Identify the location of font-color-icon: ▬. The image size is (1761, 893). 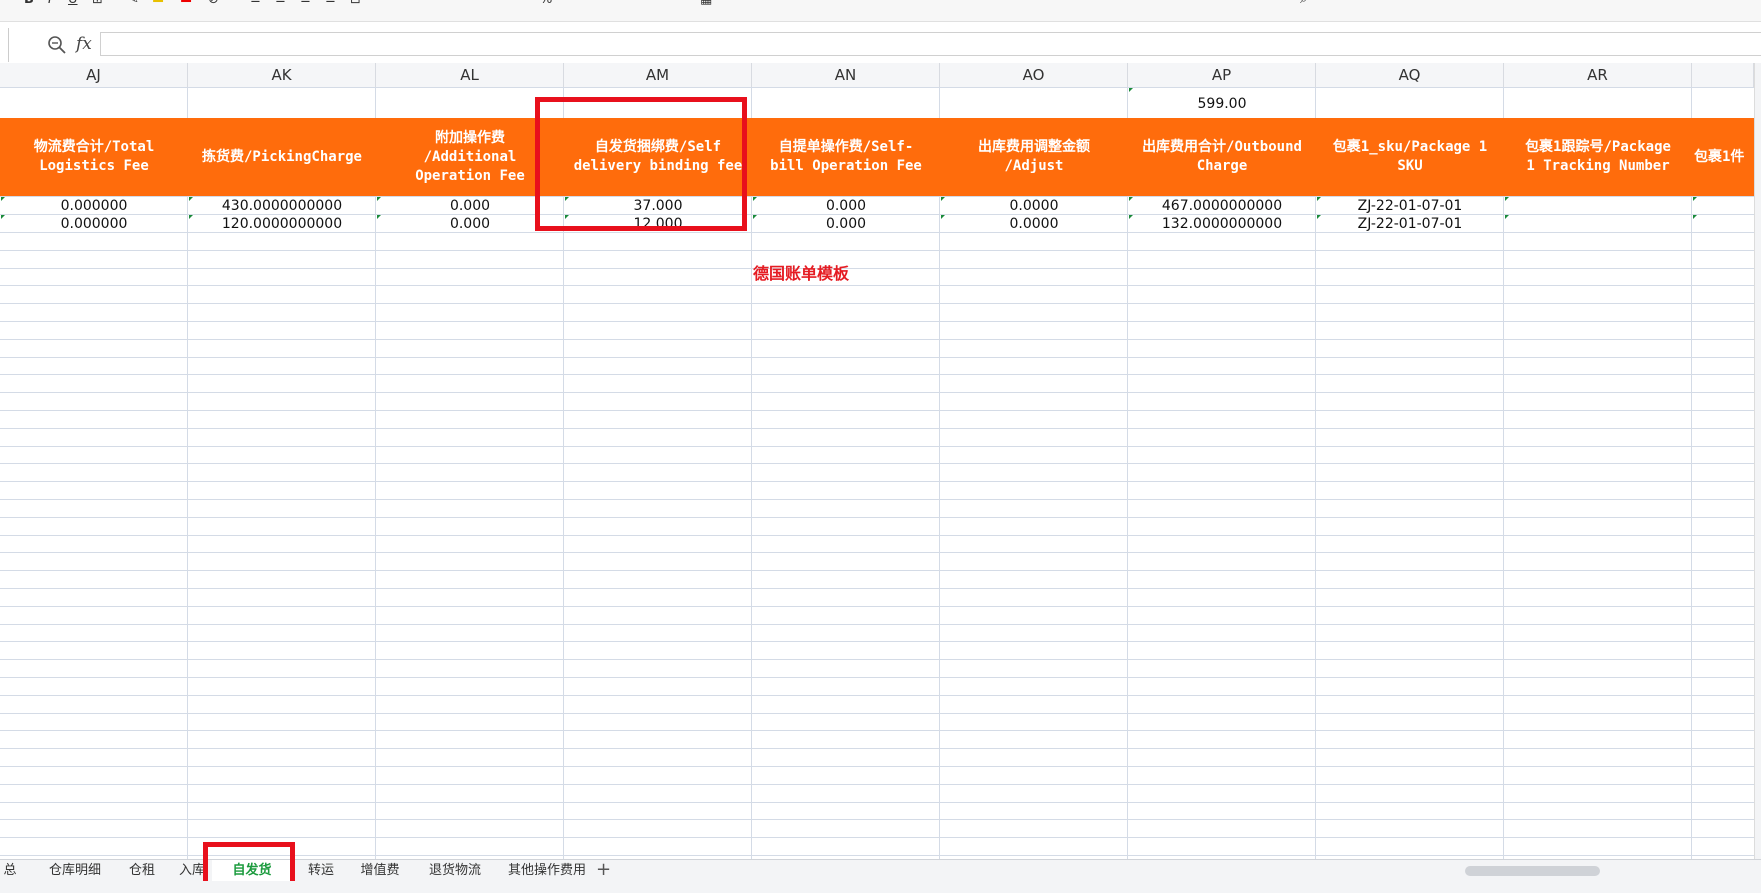
(186, 3).